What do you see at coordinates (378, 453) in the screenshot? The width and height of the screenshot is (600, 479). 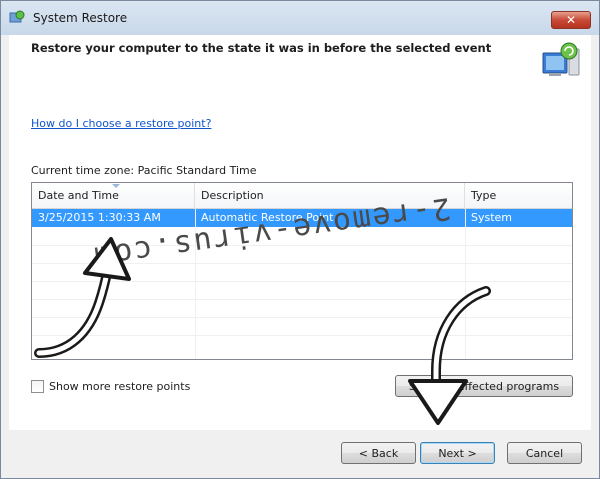 I see `back-button: < Back` at bounding box center [378, 453].